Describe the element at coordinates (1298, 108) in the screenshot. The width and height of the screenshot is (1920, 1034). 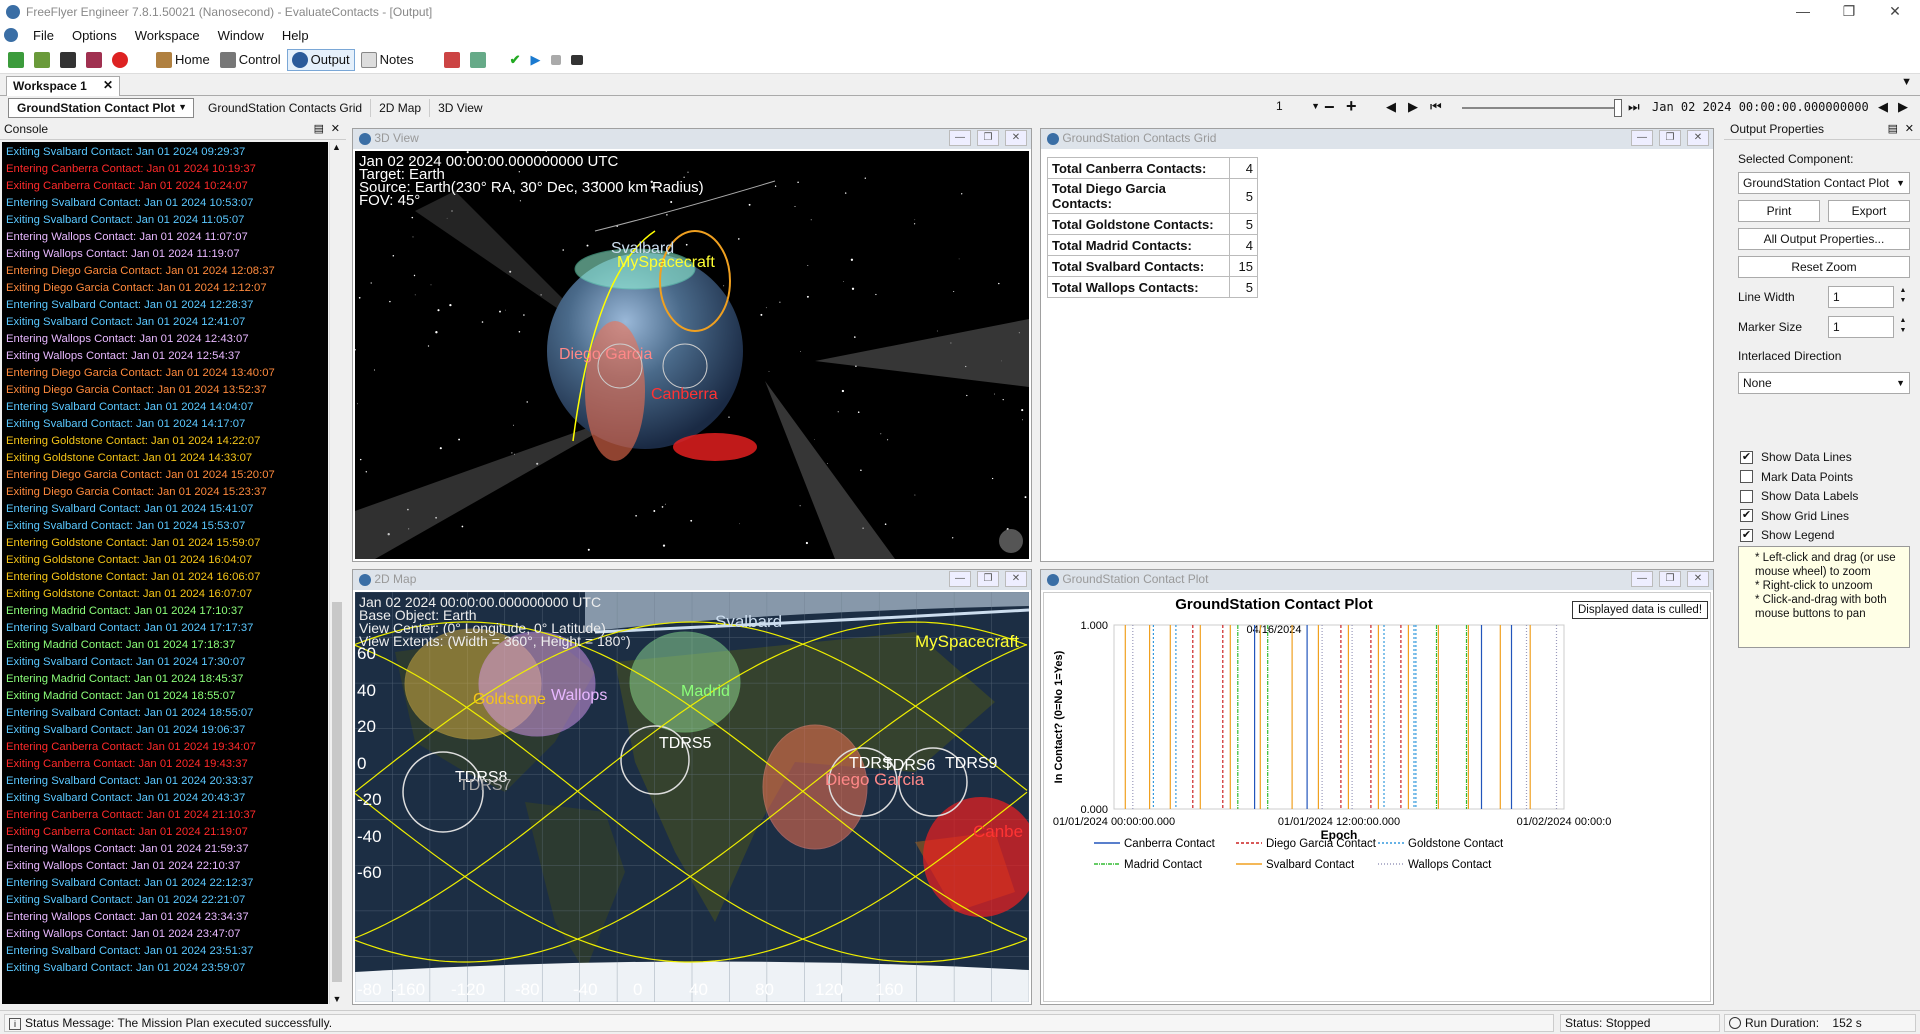
I see `speed-select: 1 ▼` at that location.